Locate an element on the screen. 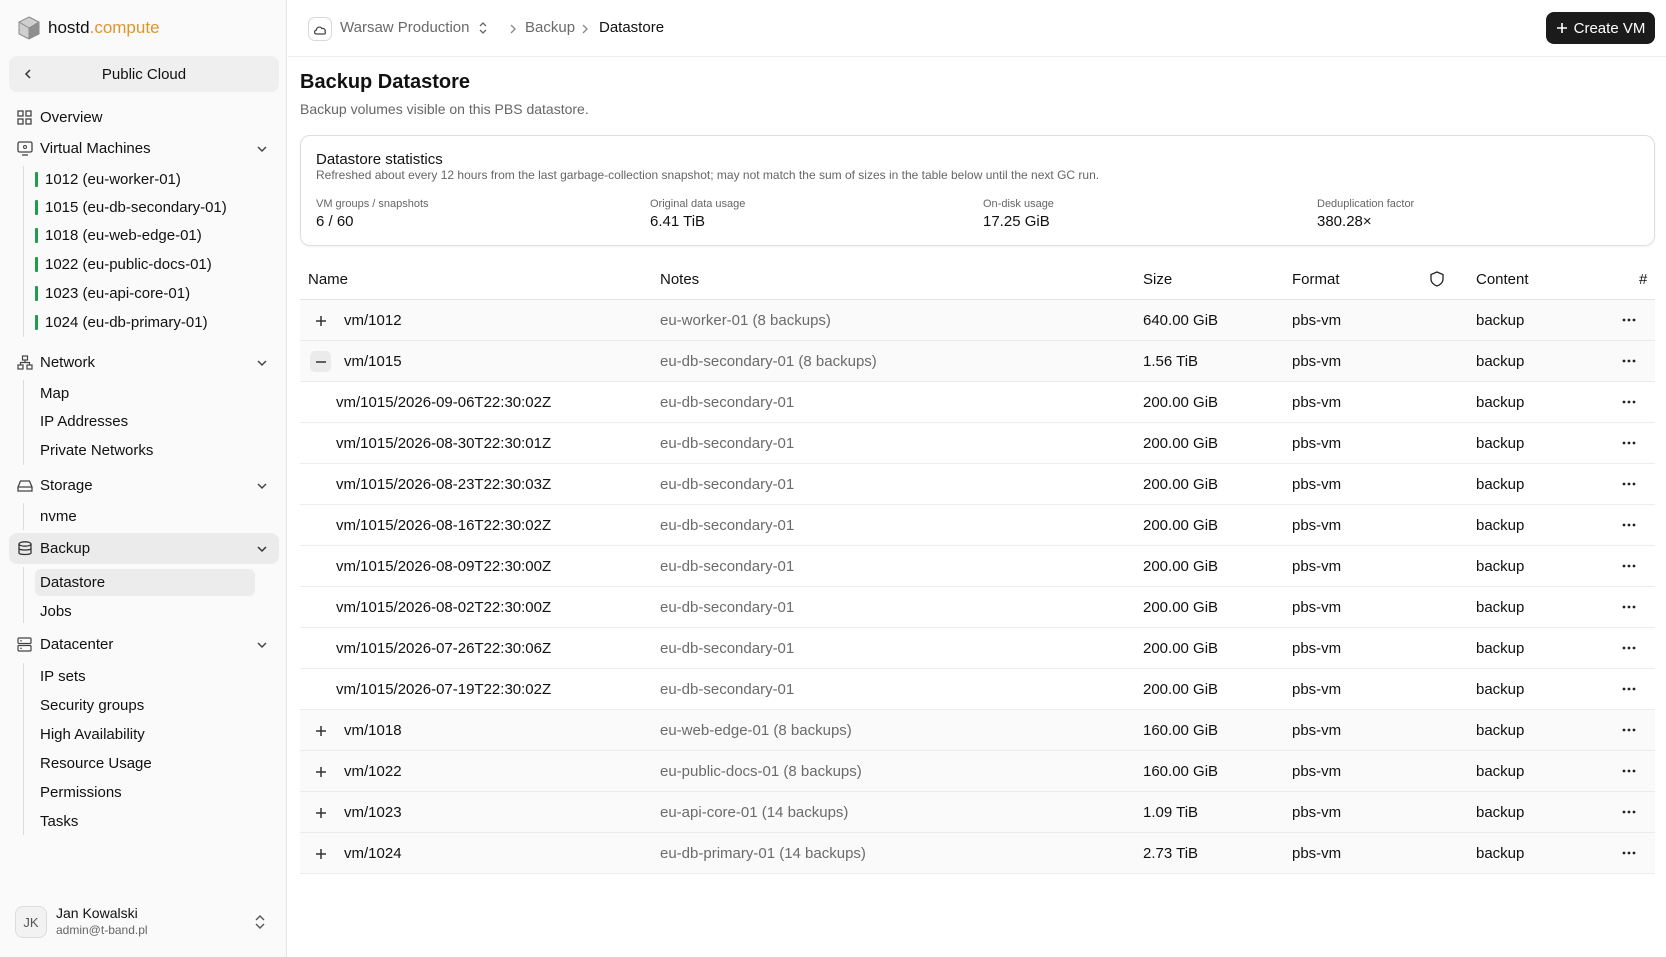 The height and width of the screenshot is (957, 1666). vm-label: 1024 (eu-db-primary-01) is located at coordinates (126, 322).